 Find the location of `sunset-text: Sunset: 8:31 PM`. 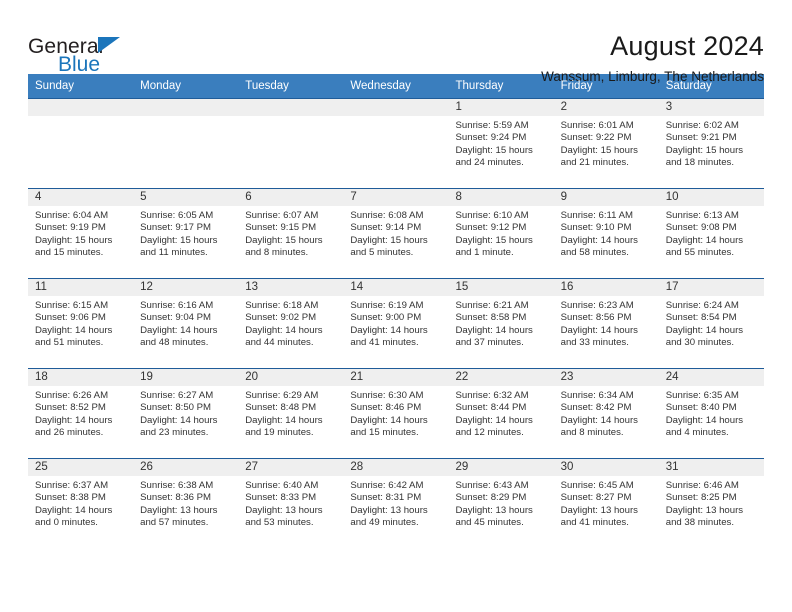

sunset-text: Sunset: 8:31 PM is located at coordinates (386, 498).